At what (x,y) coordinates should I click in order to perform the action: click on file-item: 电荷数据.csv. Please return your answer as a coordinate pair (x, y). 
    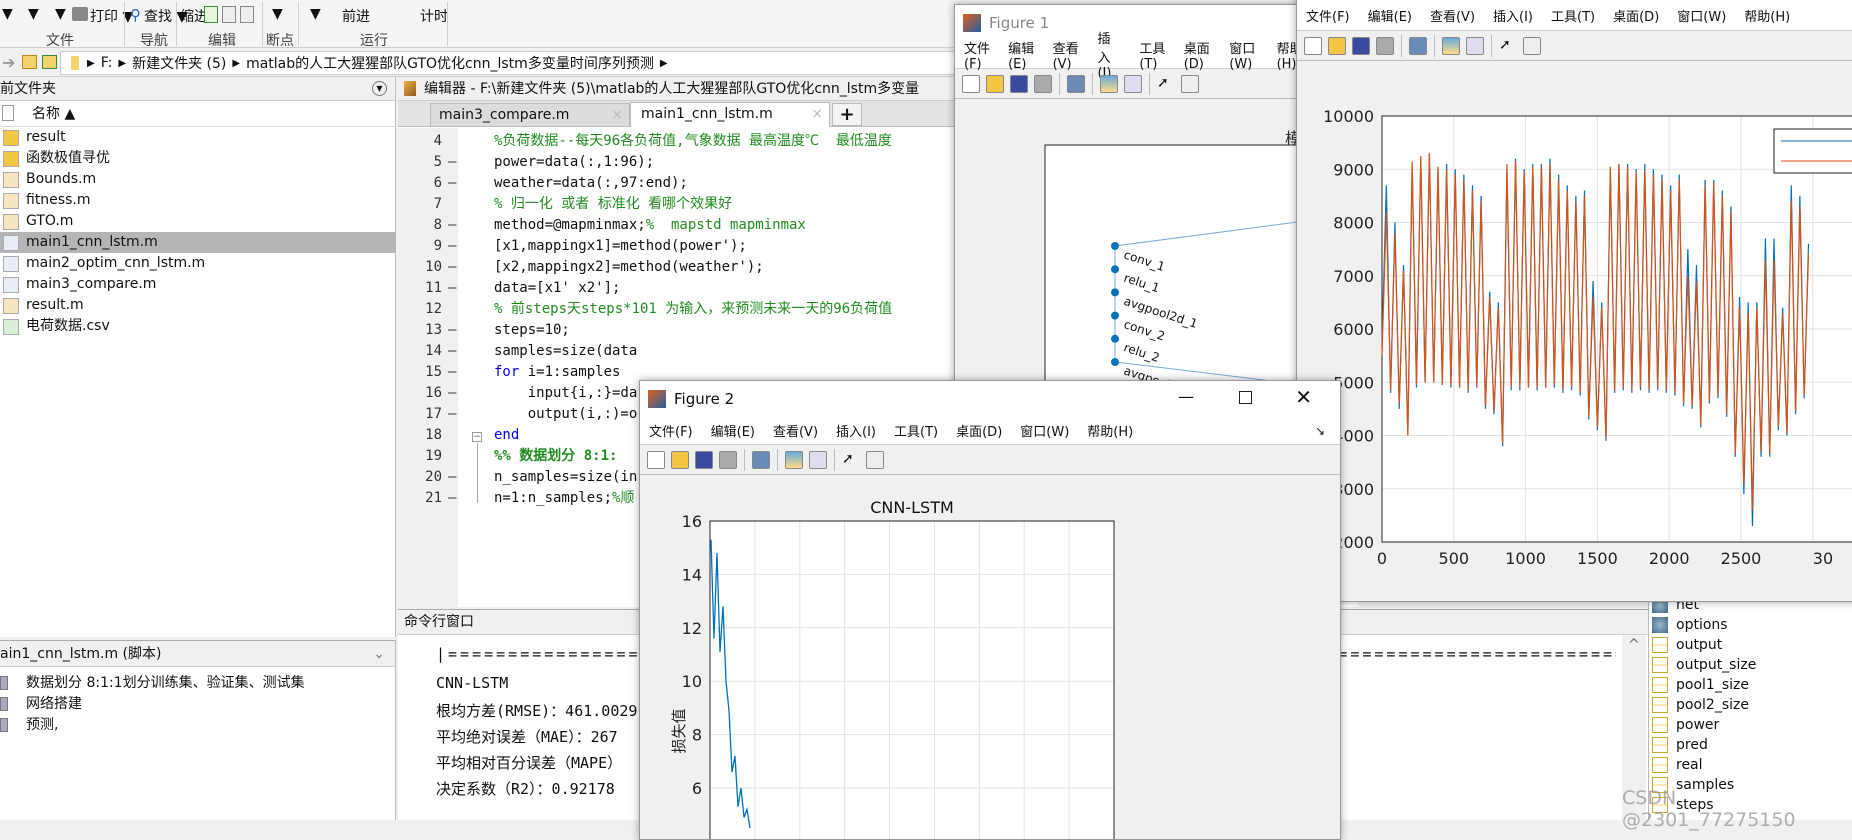
    Looking at the image, I should click on (198, 326).